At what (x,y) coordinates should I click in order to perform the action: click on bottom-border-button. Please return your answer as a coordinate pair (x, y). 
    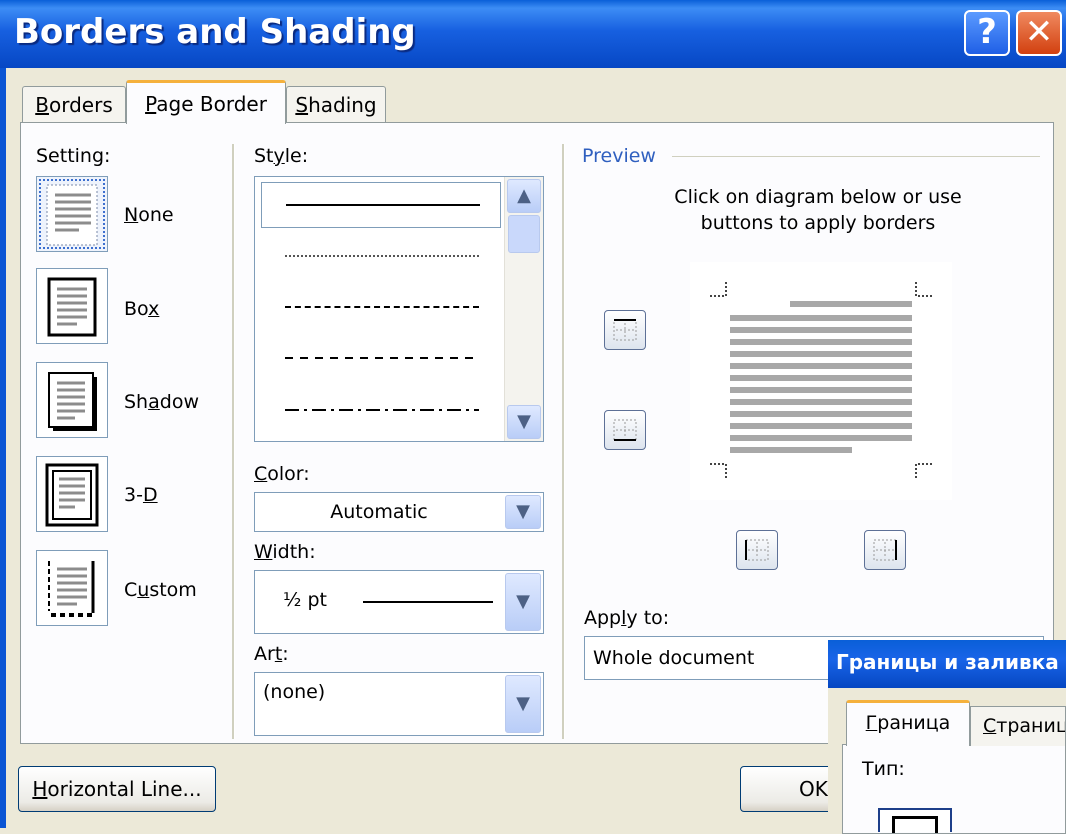
    Looking at the image, I should click on (625, 430).